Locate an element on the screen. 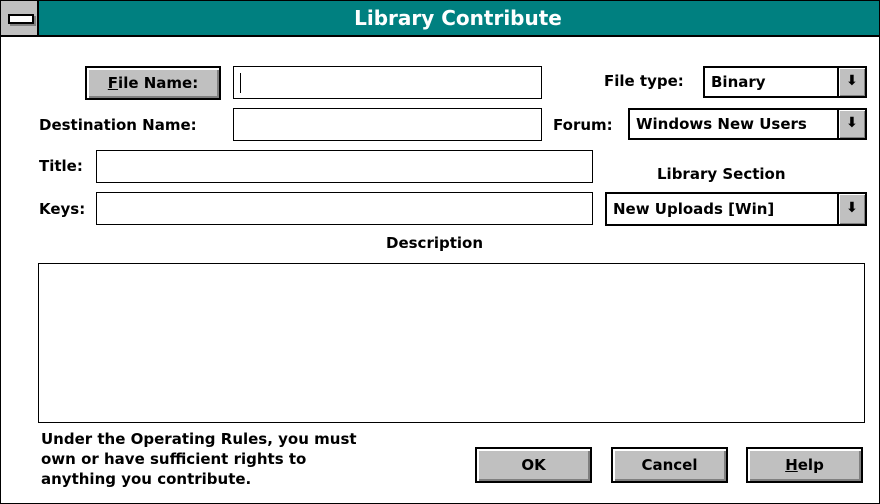 The image size is (880, 504). file-type-value: Binary is located at coordinates (738, 82).